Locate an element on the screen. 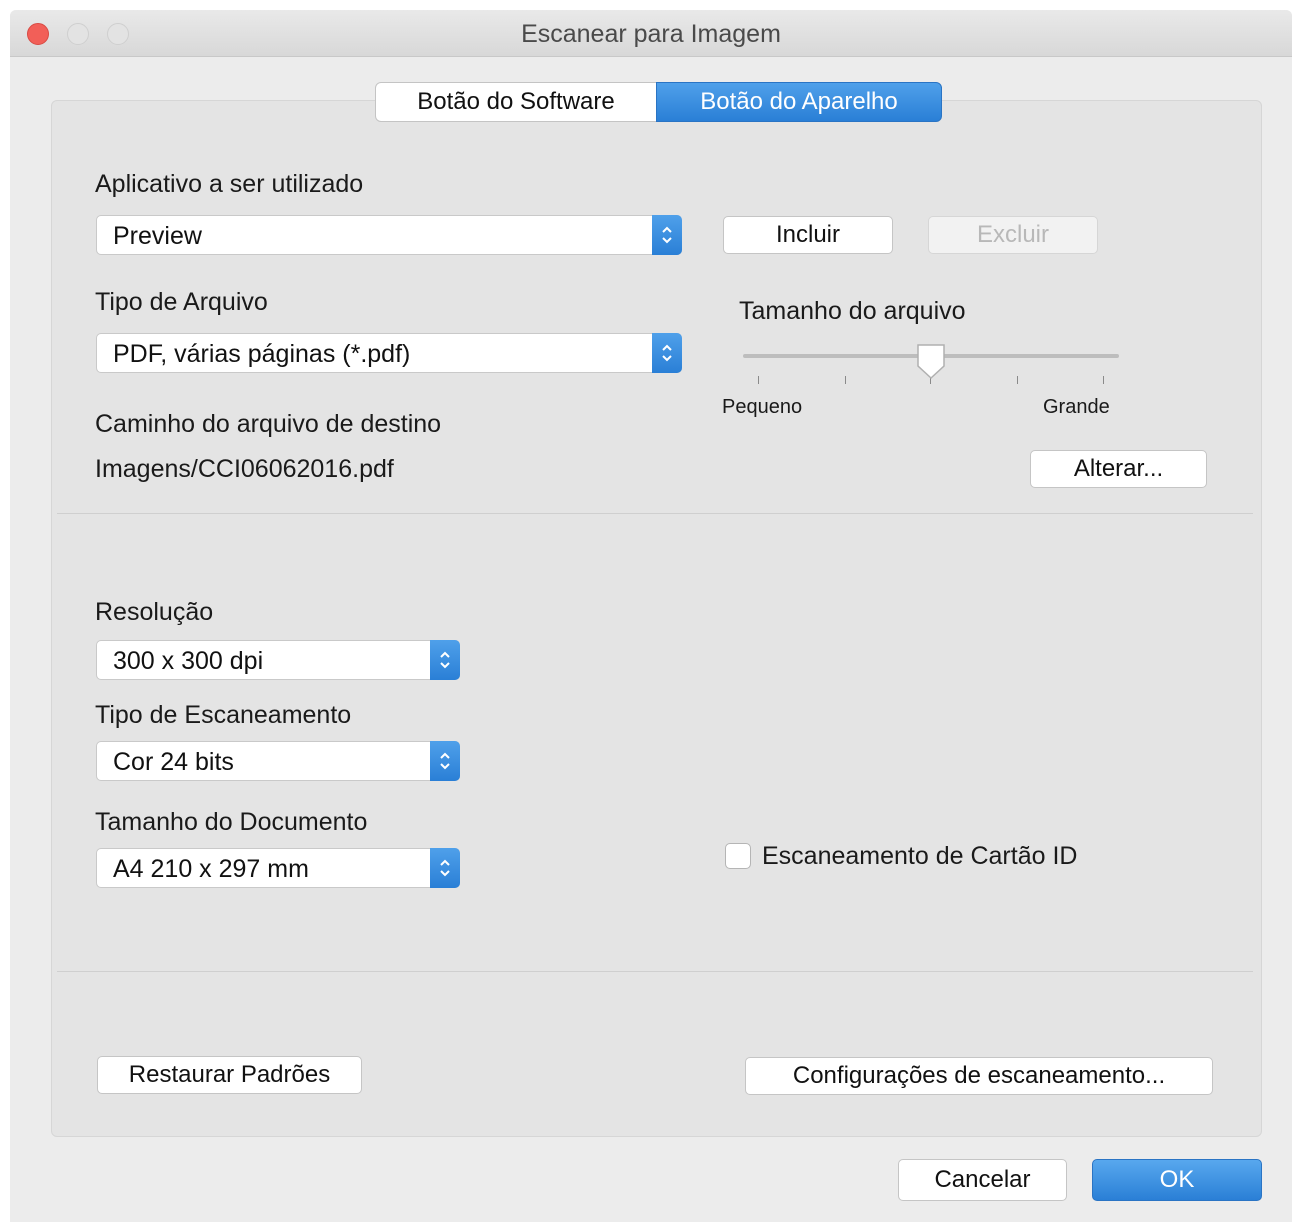  scan-type-select: Cor 24 bits is located at coordinates (278, 761).